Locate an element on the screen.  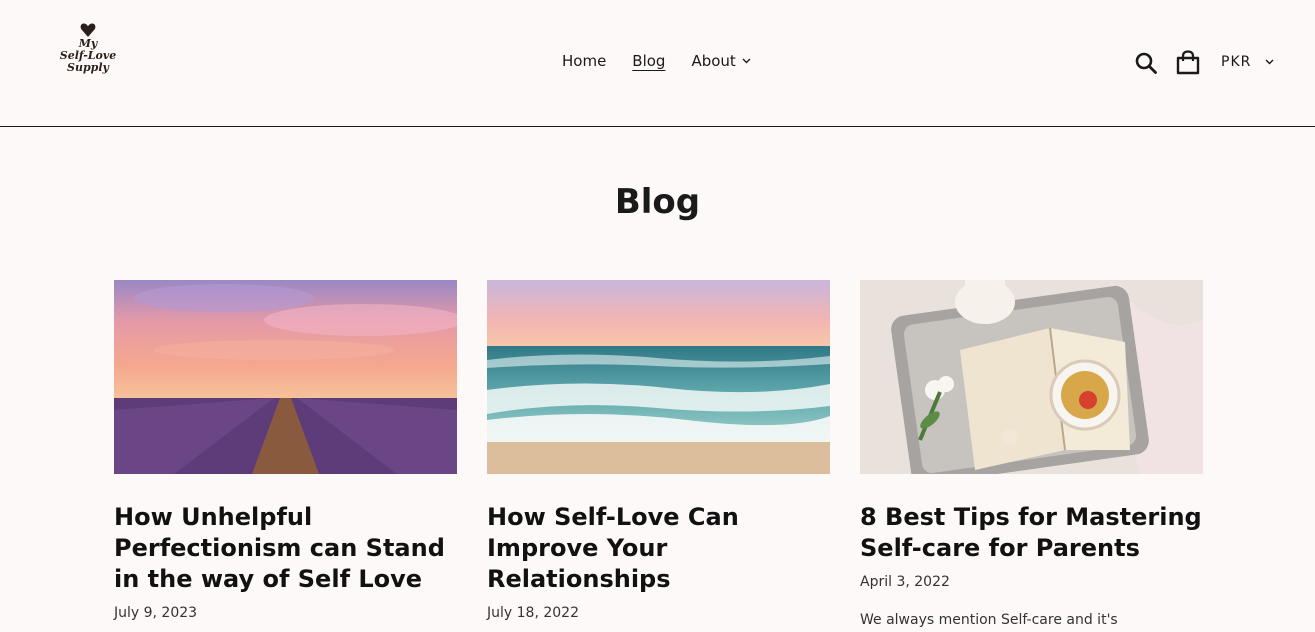
logo-line: Supply is located at coordinates (88, 67).